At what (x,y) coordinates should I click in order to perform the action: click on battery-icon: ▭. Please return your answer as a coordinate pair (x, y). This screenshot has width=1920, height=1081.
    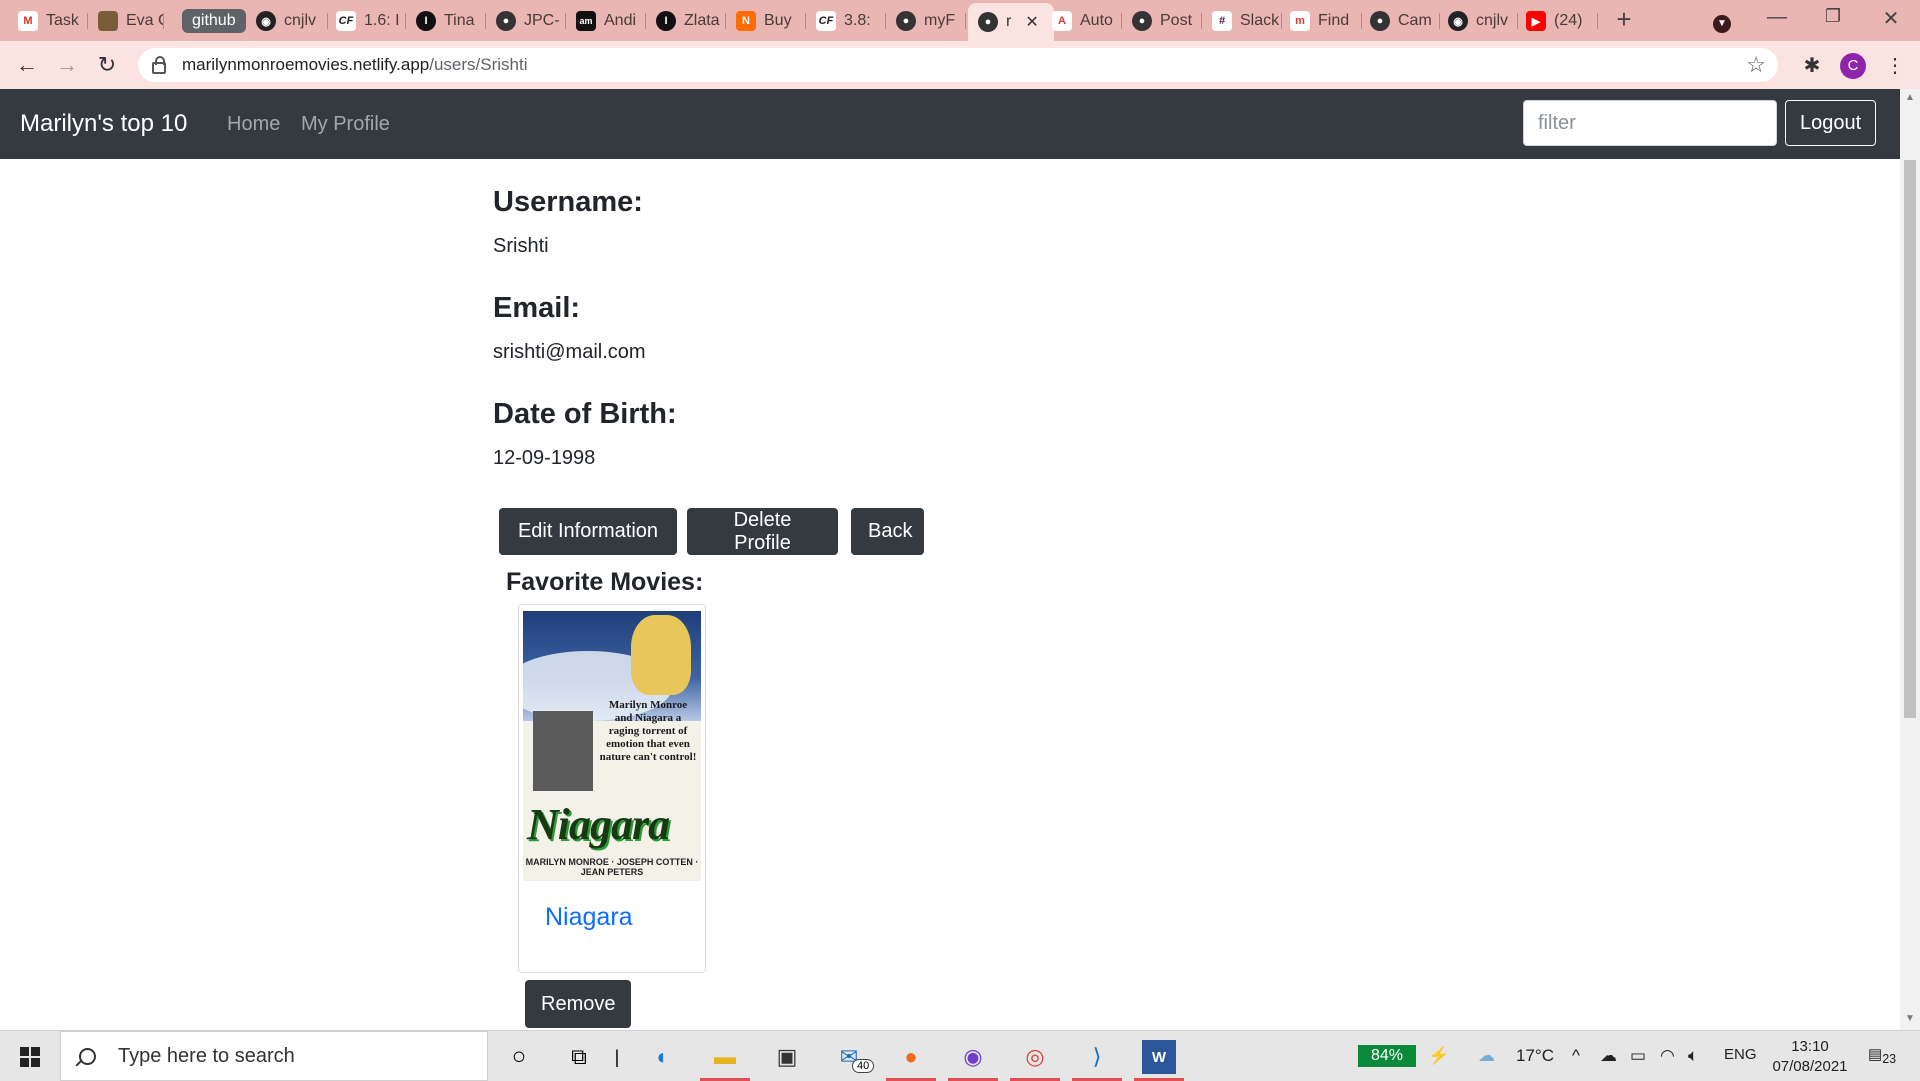
    Looking at the image, I should click on (1638, 1056).